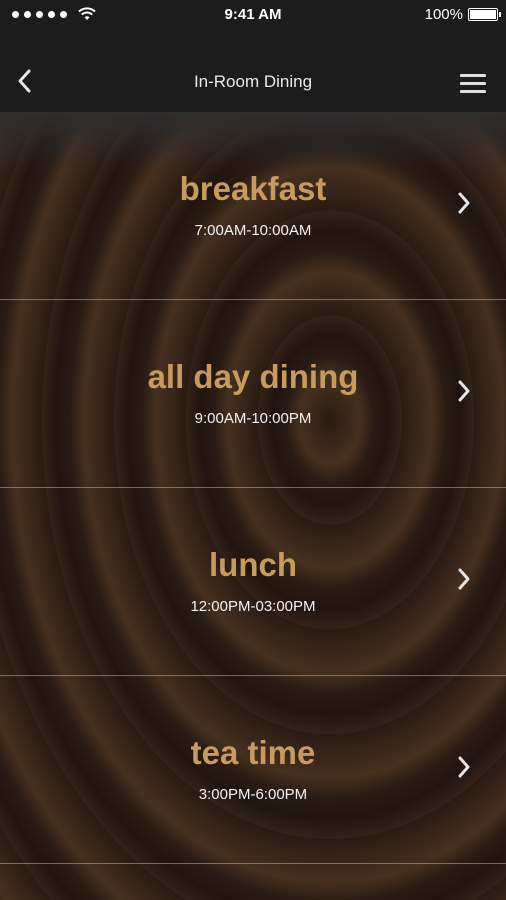  Describe the element at coordinates (253, 564) in the screenshot. I see `menu-name: lunch` at that location.